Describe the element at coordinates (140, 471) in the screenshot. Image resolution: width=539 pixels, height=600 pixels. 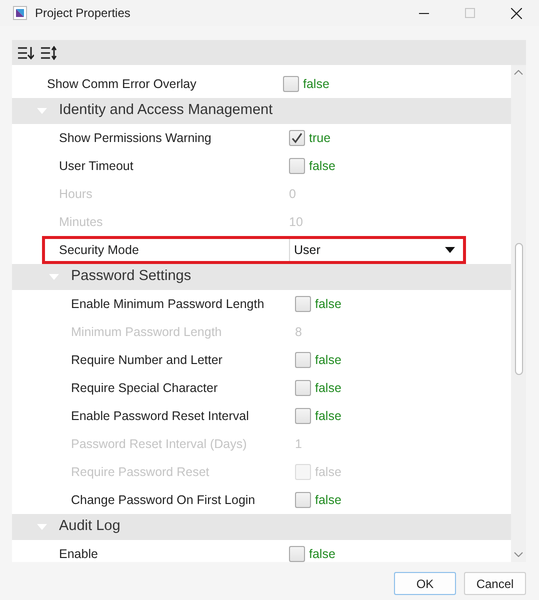
I see `property-label: Require Password Reset` at that location.